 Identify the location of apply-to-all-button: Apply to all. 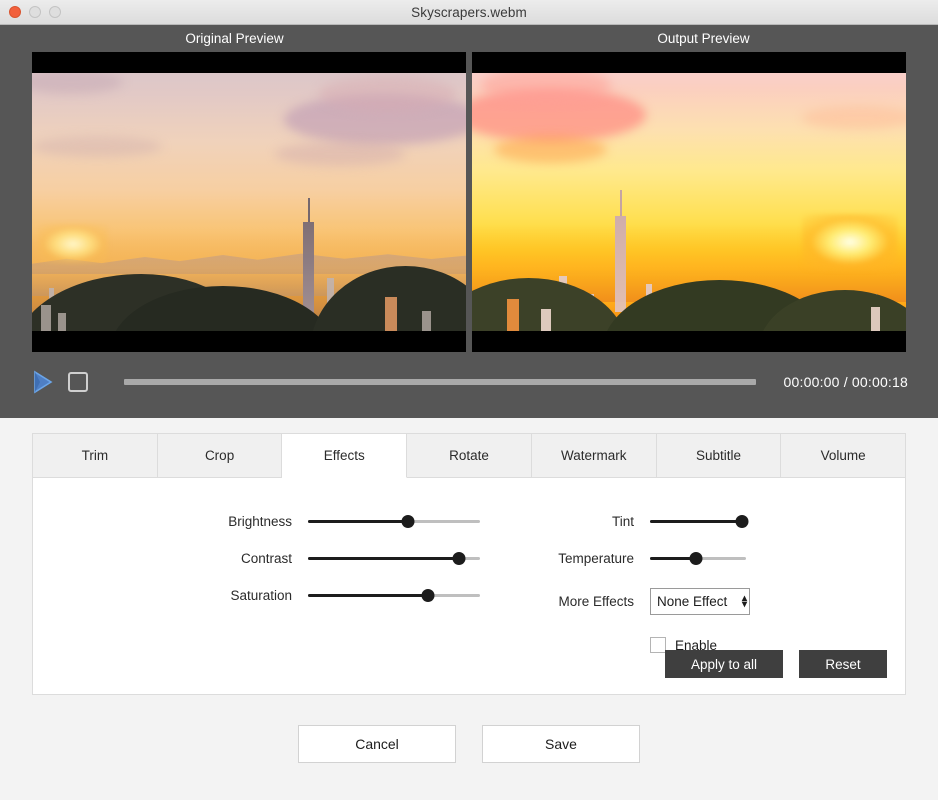
(724, 664).